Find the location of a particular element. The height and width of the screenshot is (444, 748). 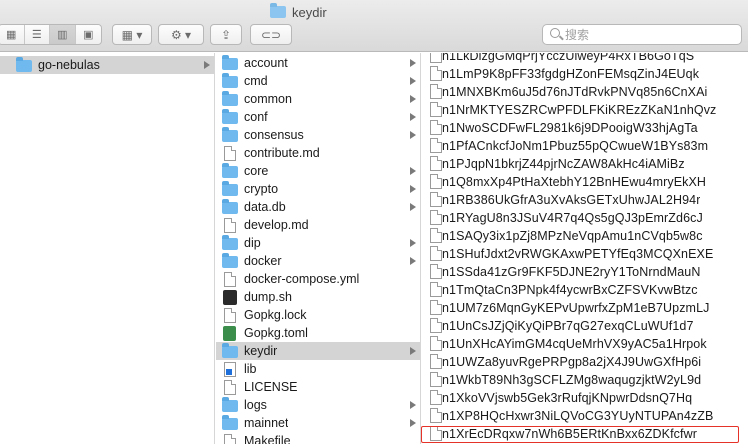

item-label: docker is located at coordinates (263, 261).